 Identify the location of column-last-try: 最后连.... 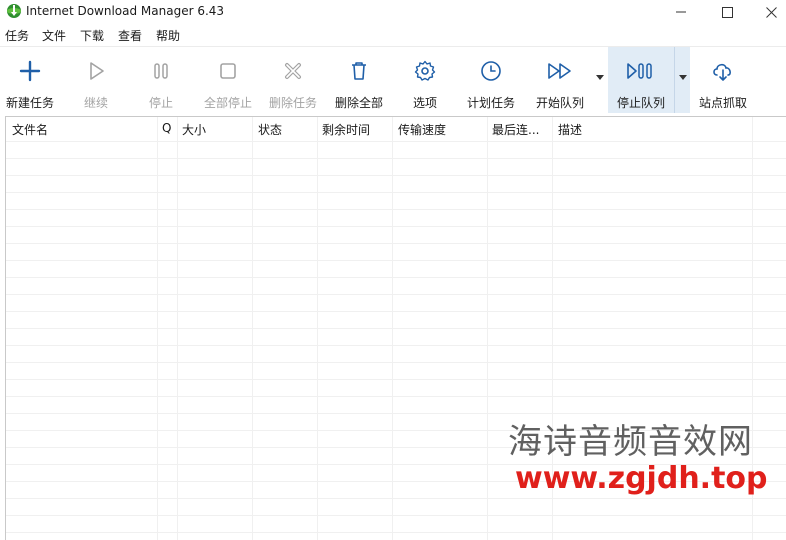
(515, 129).